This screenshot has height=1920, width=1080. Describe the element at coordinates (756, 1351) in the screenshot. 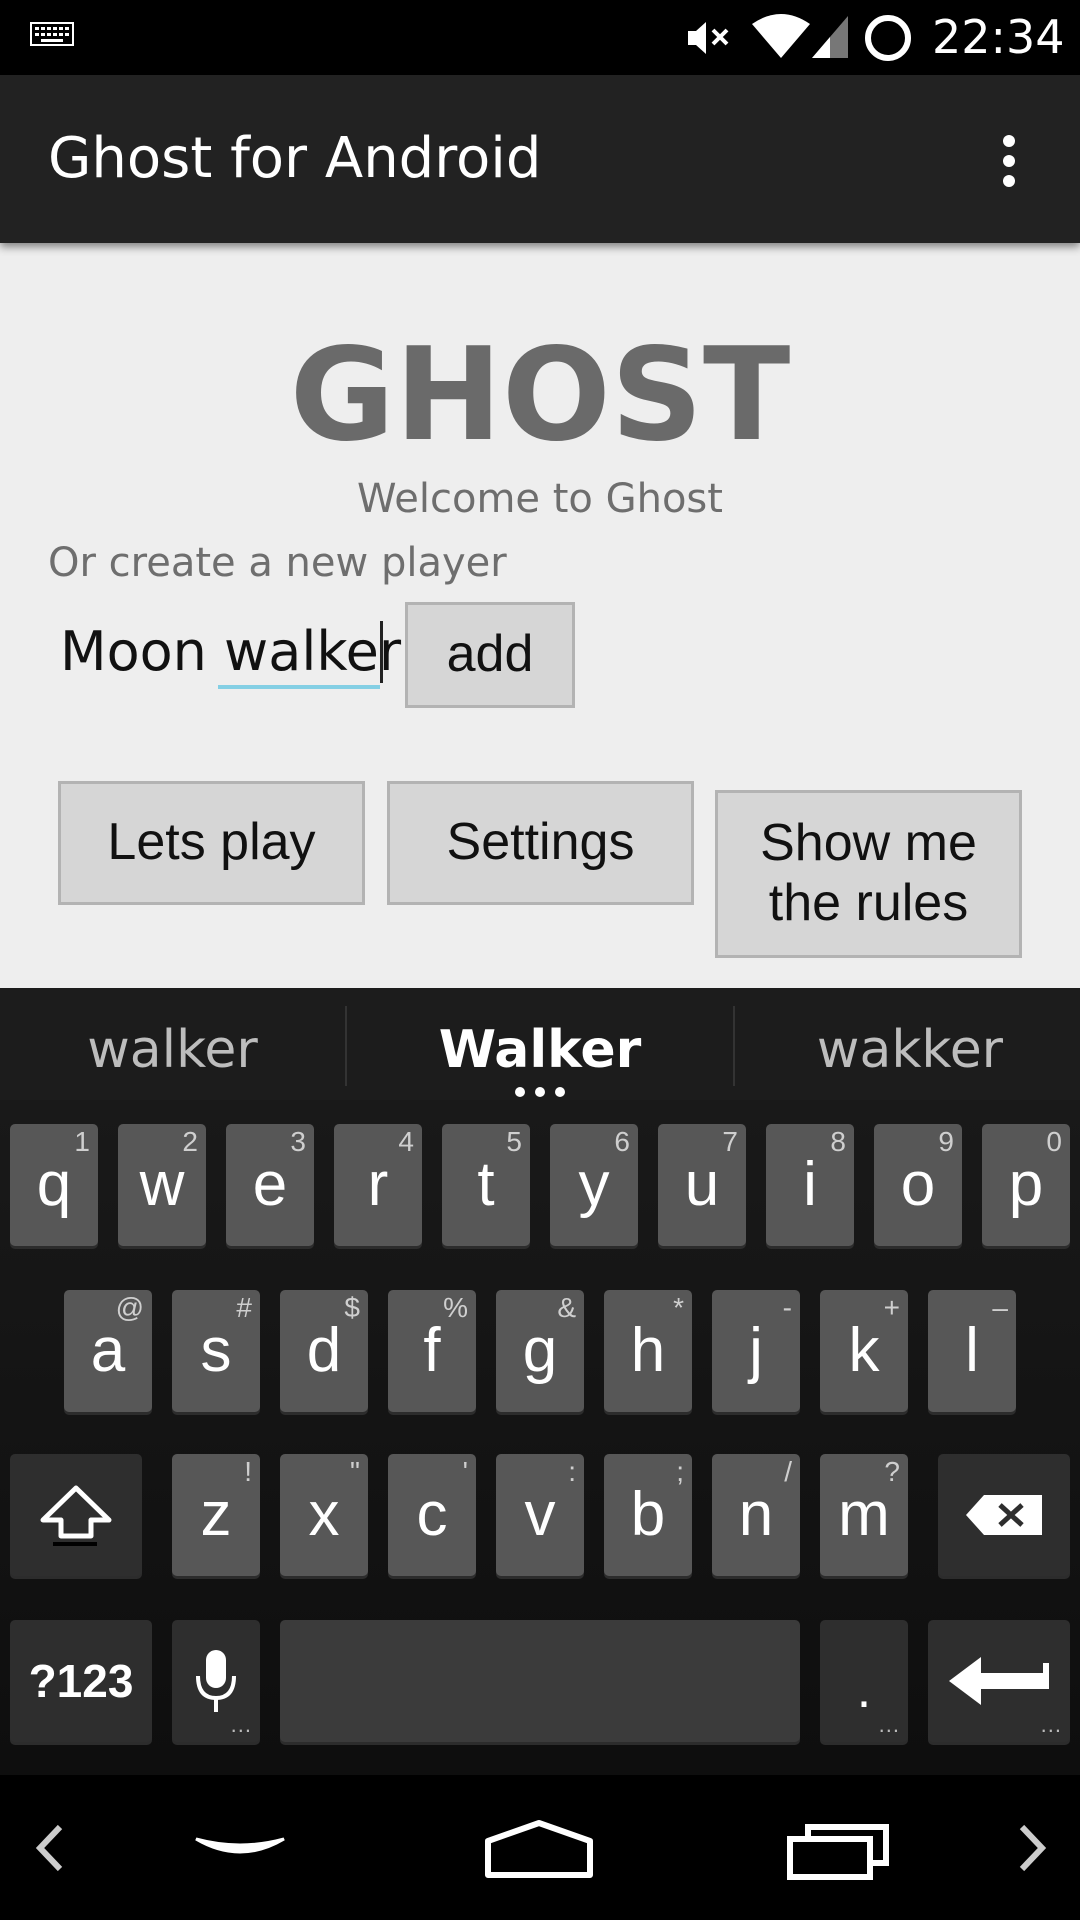

I see `key-j: j-` at that location.